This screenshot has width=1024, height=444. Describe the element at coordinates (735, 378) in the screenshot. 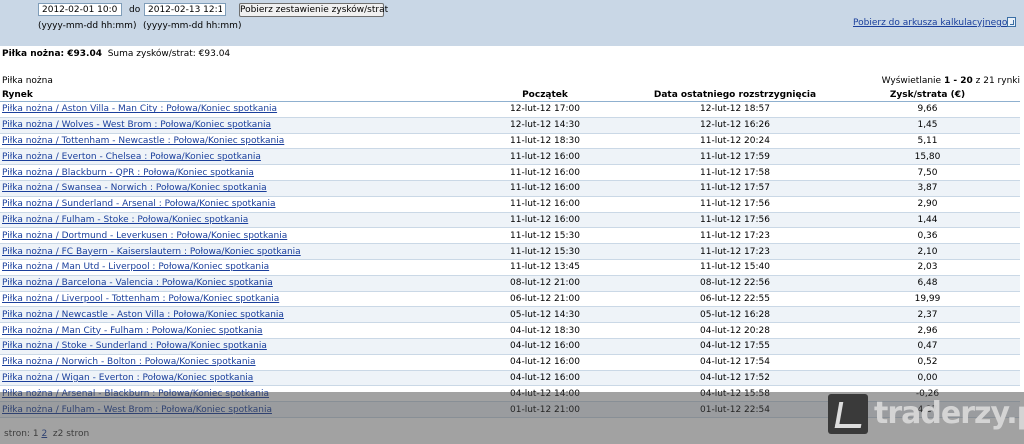

I see `settled-time-cell: 04-lut-12 17:52` at that location.